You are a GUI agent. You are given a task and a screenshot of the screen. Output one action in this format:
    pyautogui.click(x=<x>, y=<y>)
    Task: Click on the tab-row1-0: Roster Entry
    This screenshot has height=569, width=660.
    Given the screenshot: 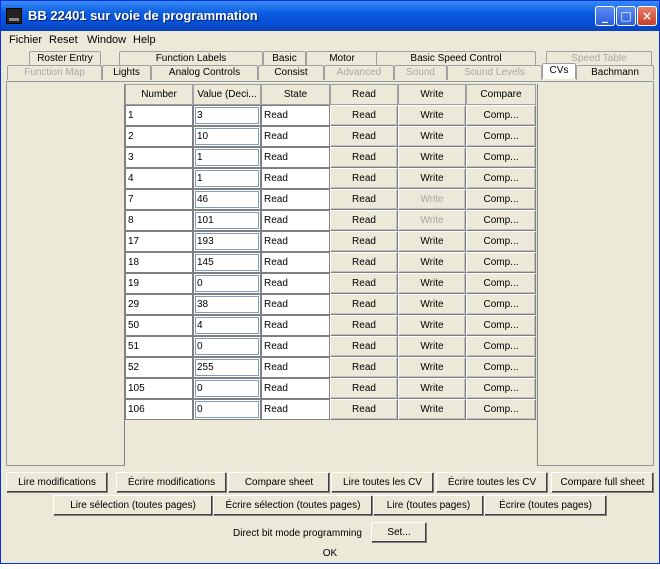 What is the action you would take?
    pyautogui.click(x=65, y=58)
    